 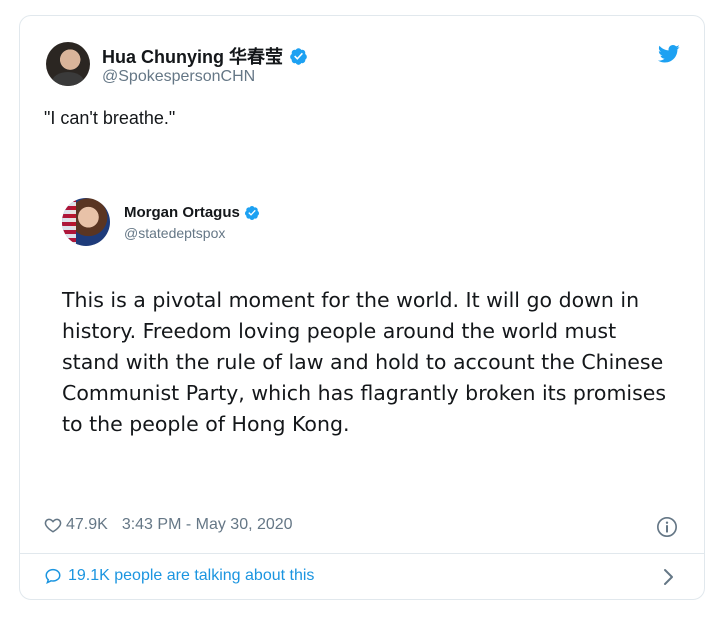 What do you see at coordinates (669, 54) in the screenshot?
I see `twitter-bird-icon` at bounding box center [669, 54].